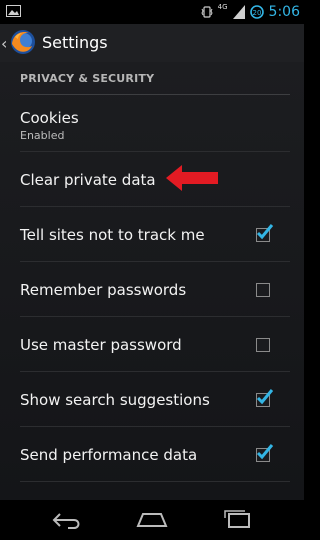  Describe the element at coordinates (152, 12) in the screenshot. I see `status-bar: 4G 20 5:06` at that location.